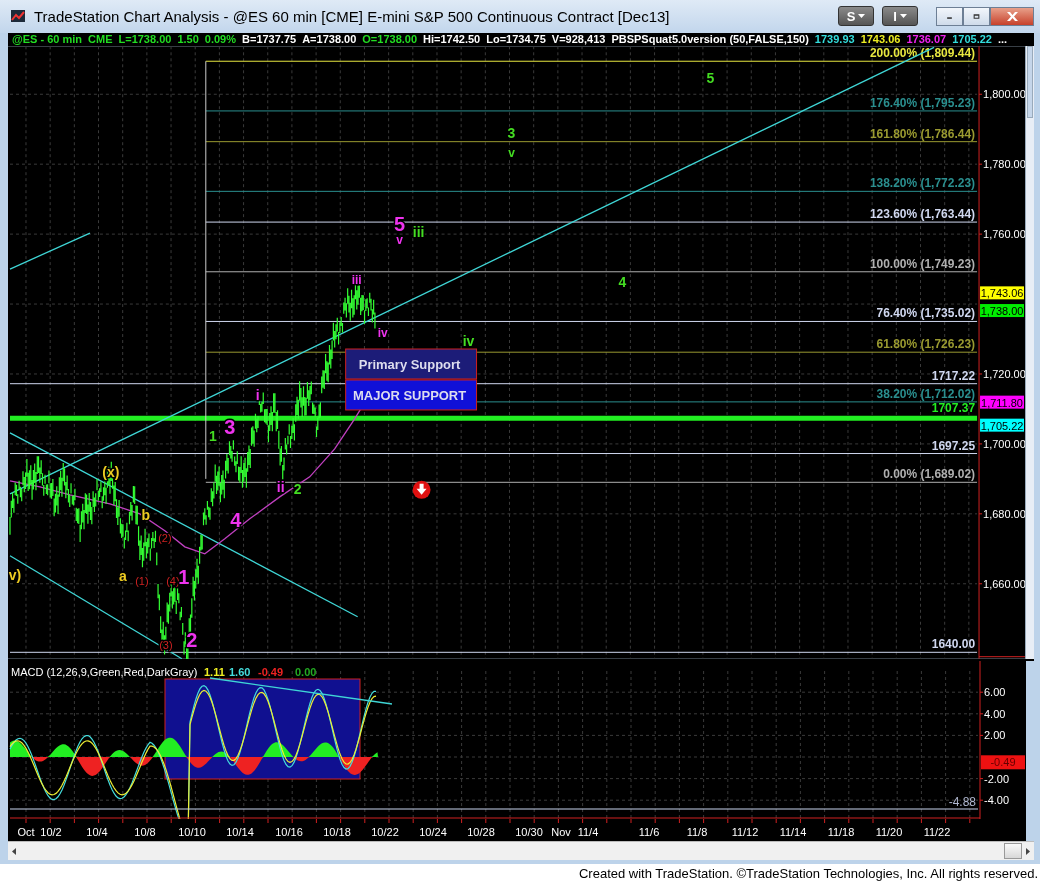  I want to click on indicator-value: 0.00, so click(306, 672).